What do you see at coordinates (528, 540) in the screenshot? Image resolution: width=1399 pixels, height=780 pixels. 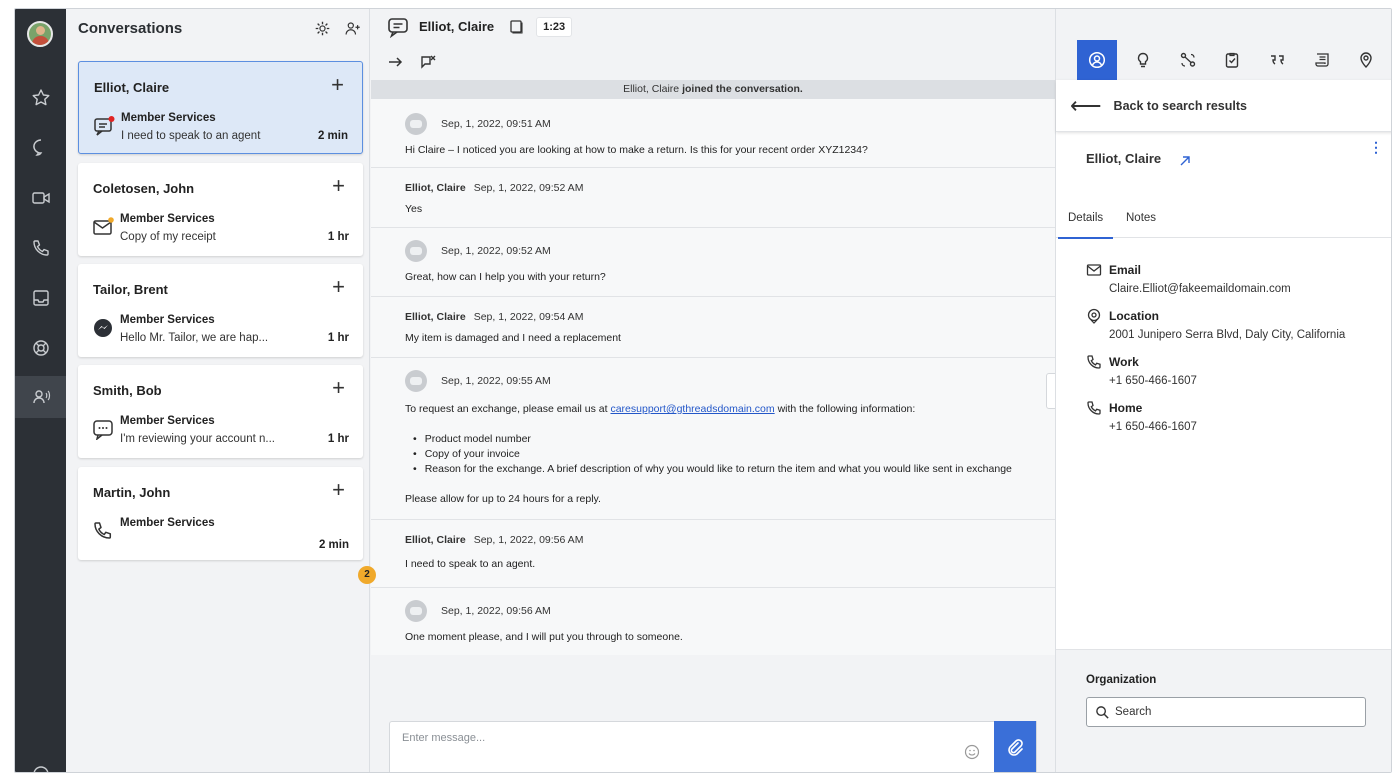 I see `message-time: Sep, 1, 2022, 09:56 AM` at bounding box center [528, 540].